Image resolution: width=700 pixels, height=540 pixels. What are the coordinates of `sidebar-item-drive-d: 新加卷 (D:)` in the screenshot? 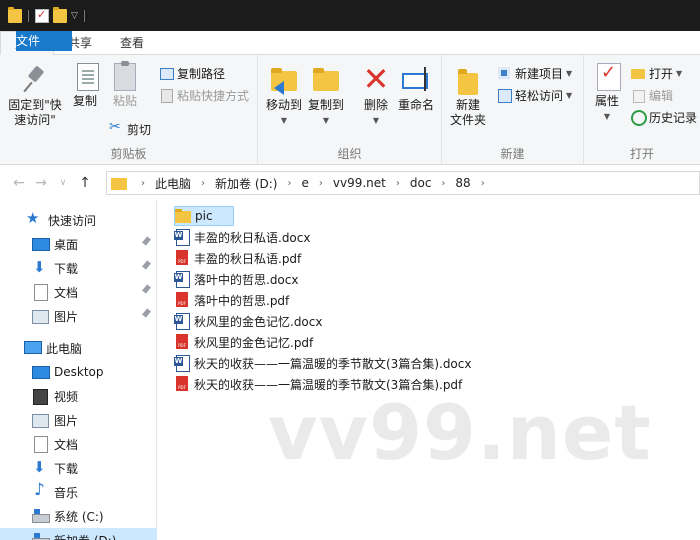 It's located at (78, 534).